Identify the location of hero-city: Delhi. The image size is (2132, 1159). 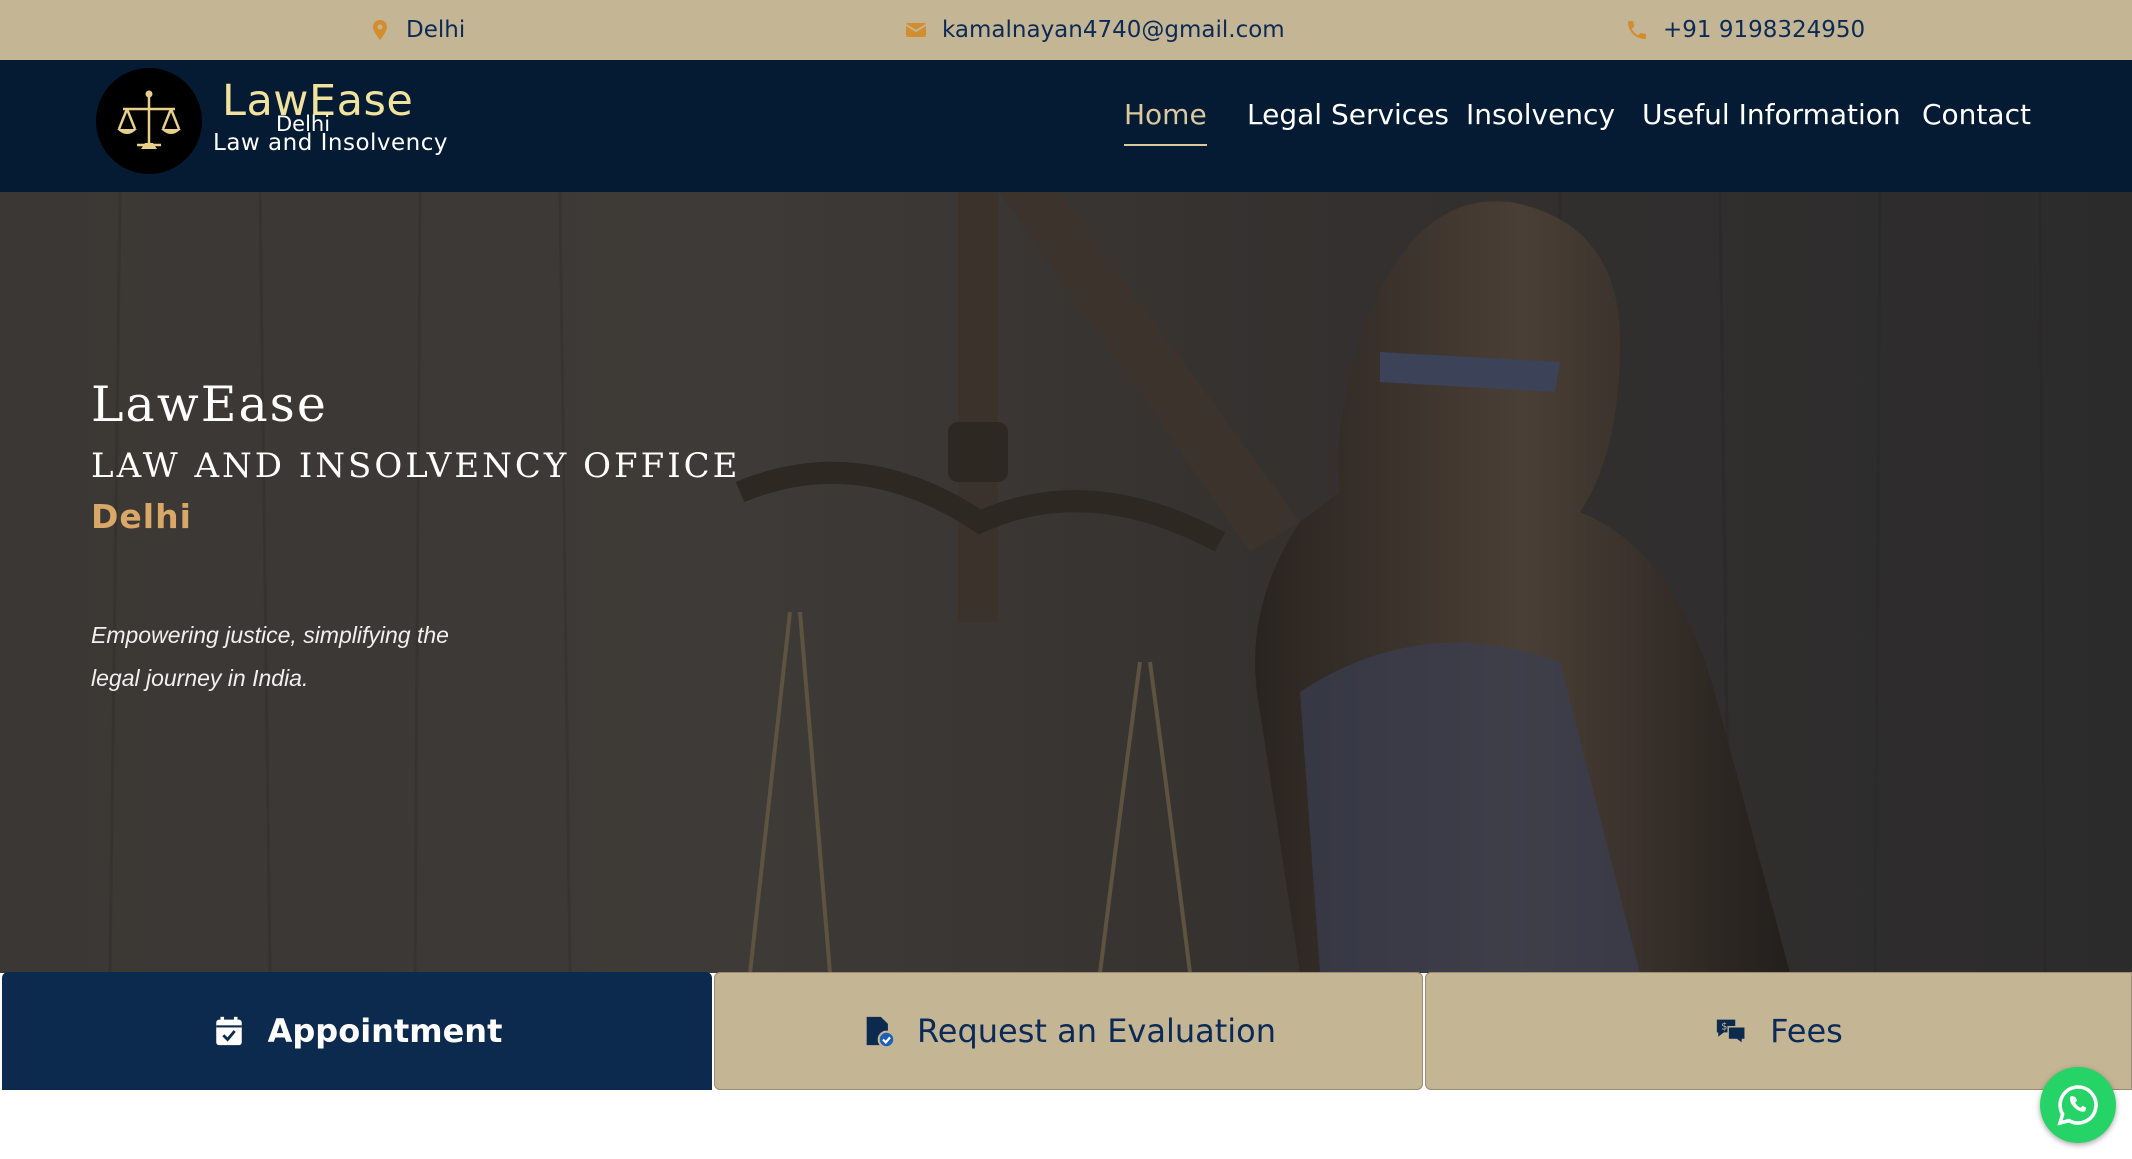
(141, 516).